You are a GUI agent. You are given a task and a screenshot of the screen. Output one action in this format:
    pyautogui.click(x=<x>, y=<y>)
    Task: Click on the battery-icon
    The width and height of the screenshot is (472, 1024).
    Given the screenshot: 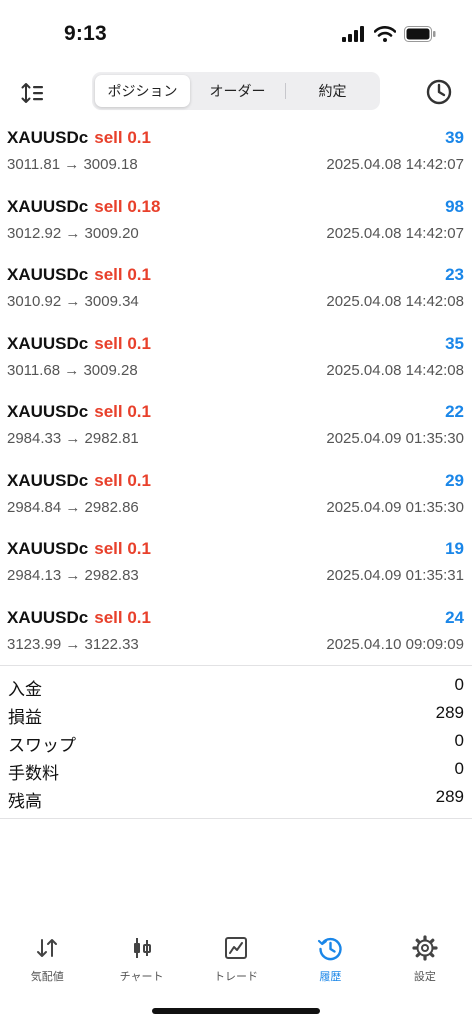 What is the action you would take?
    pyautogui.click(x=420, y=34)
    